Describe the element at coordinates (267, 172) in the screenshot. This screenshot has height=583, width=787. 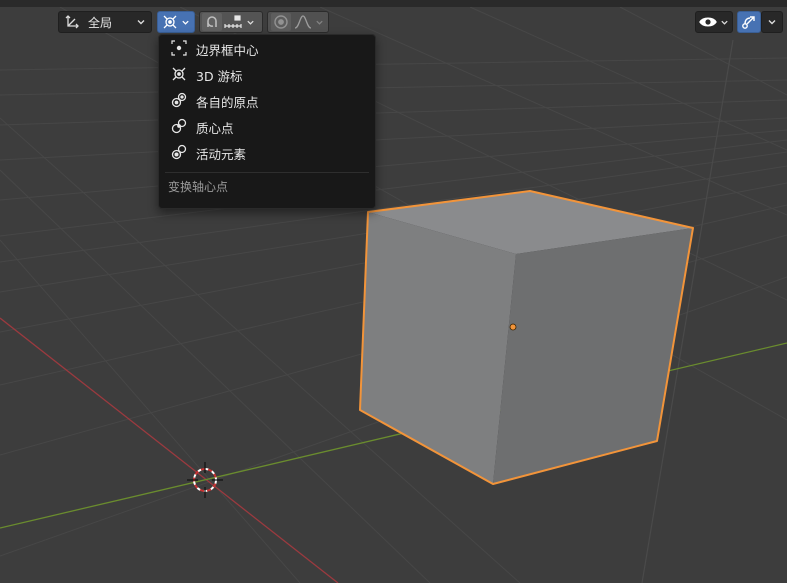
I see `menu-divider` at that location.